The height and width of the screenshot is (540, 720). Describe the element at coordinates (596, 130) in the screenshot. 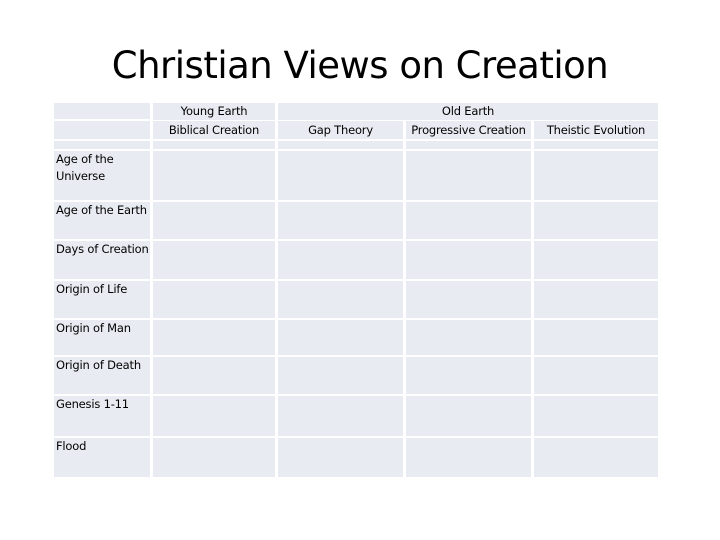

I see `column-header: Theistic Evolution` at that location.